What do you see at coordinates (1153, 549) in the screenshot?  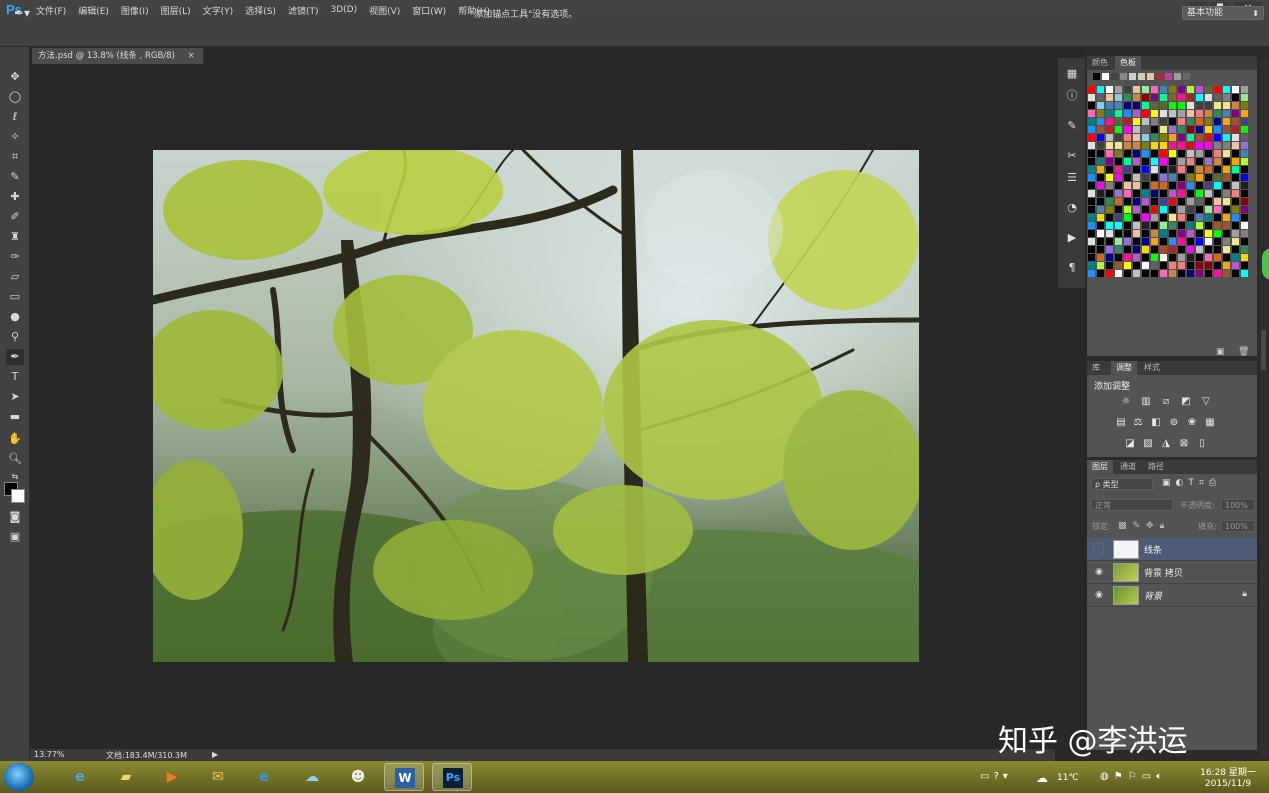 I see `layer-name: 线条` at bounding box center [1153, 549].